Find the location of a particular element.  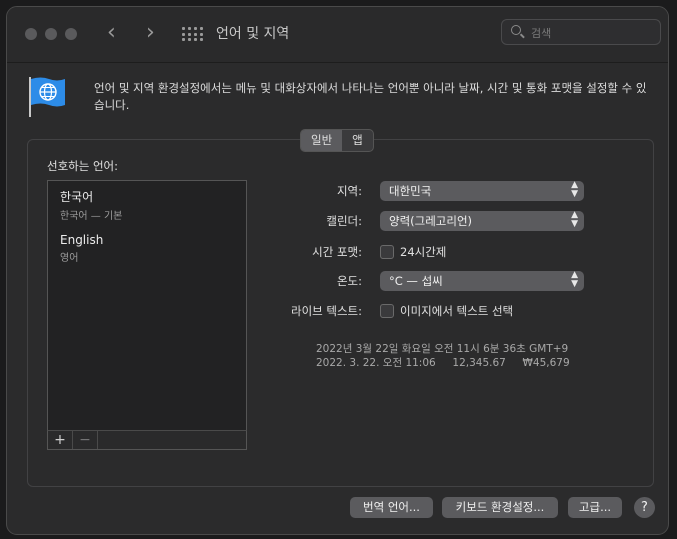

search-field: 검색 is located at coordinates (581, 32).